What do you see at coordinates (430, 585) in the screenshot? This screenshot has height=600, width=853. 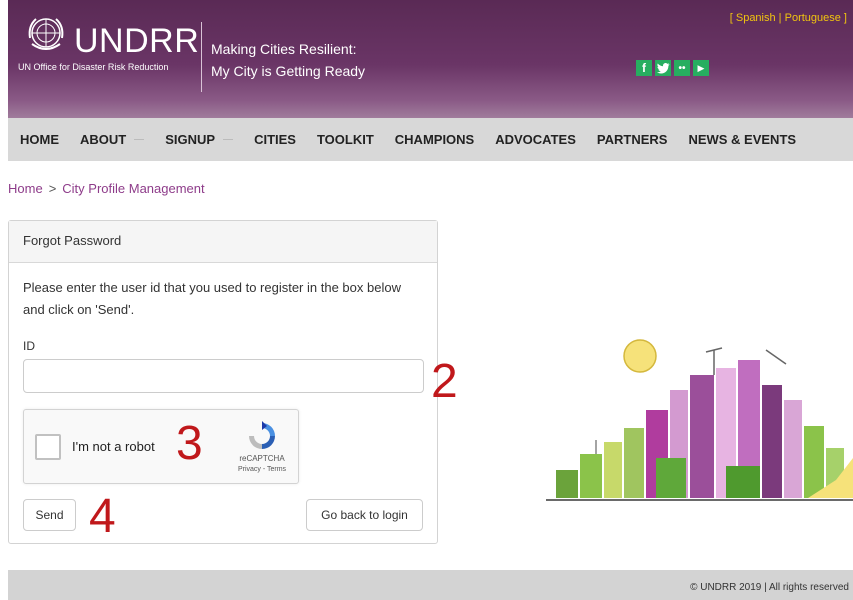 I see `site-footer: © UNDRR 2019 | All rights reserved` at bounding box center [430, 585].